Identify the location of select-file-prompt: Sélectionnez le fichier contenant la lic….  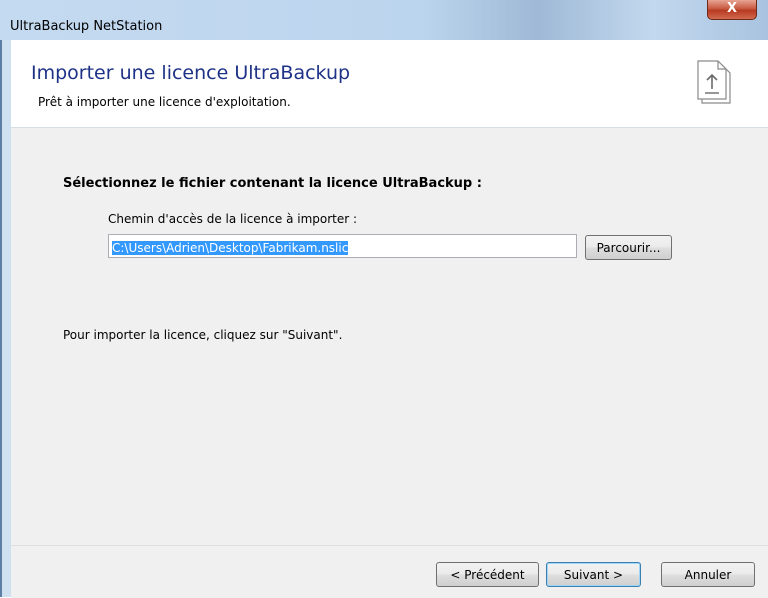
(272, 183).